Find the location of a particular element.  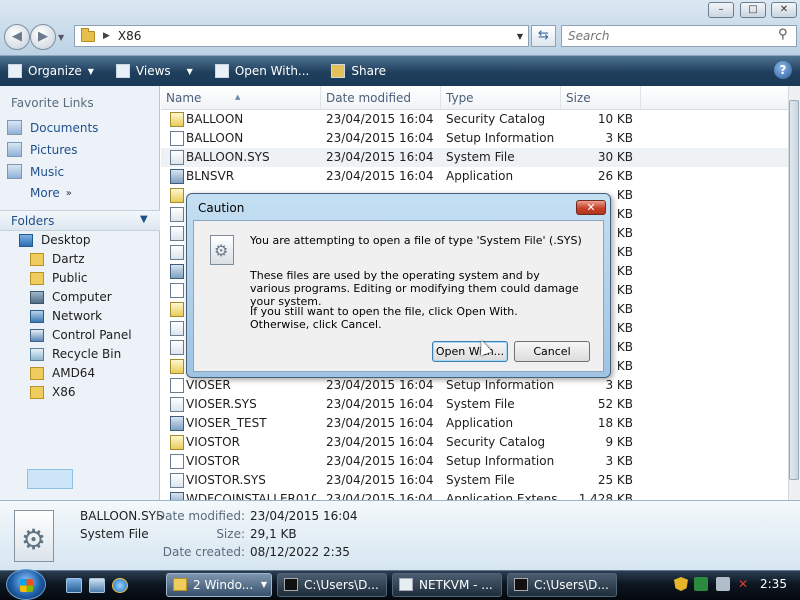

folders-title: Folders is located at coordinates (33, 221).